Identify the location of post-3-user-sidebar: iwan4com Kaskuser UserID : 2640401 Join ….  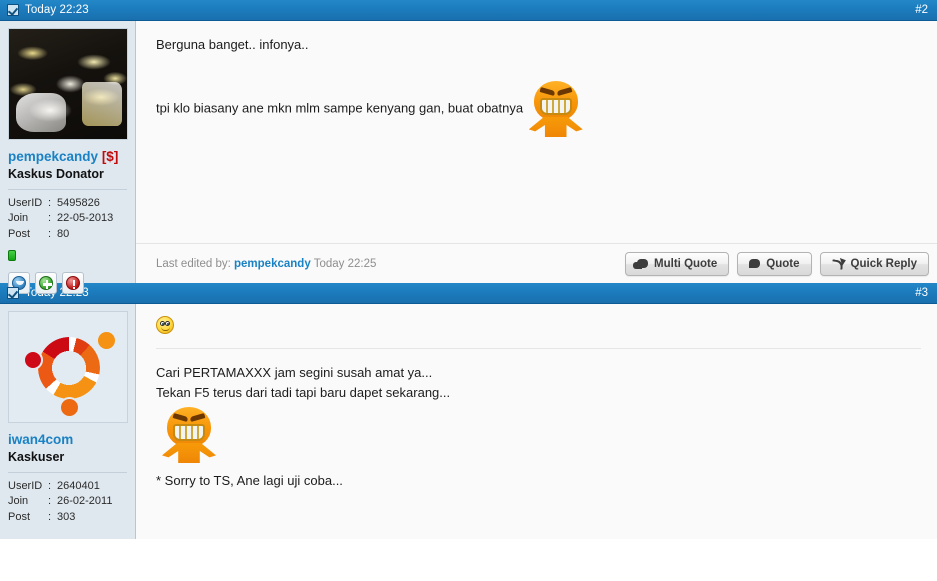
(68, 421).